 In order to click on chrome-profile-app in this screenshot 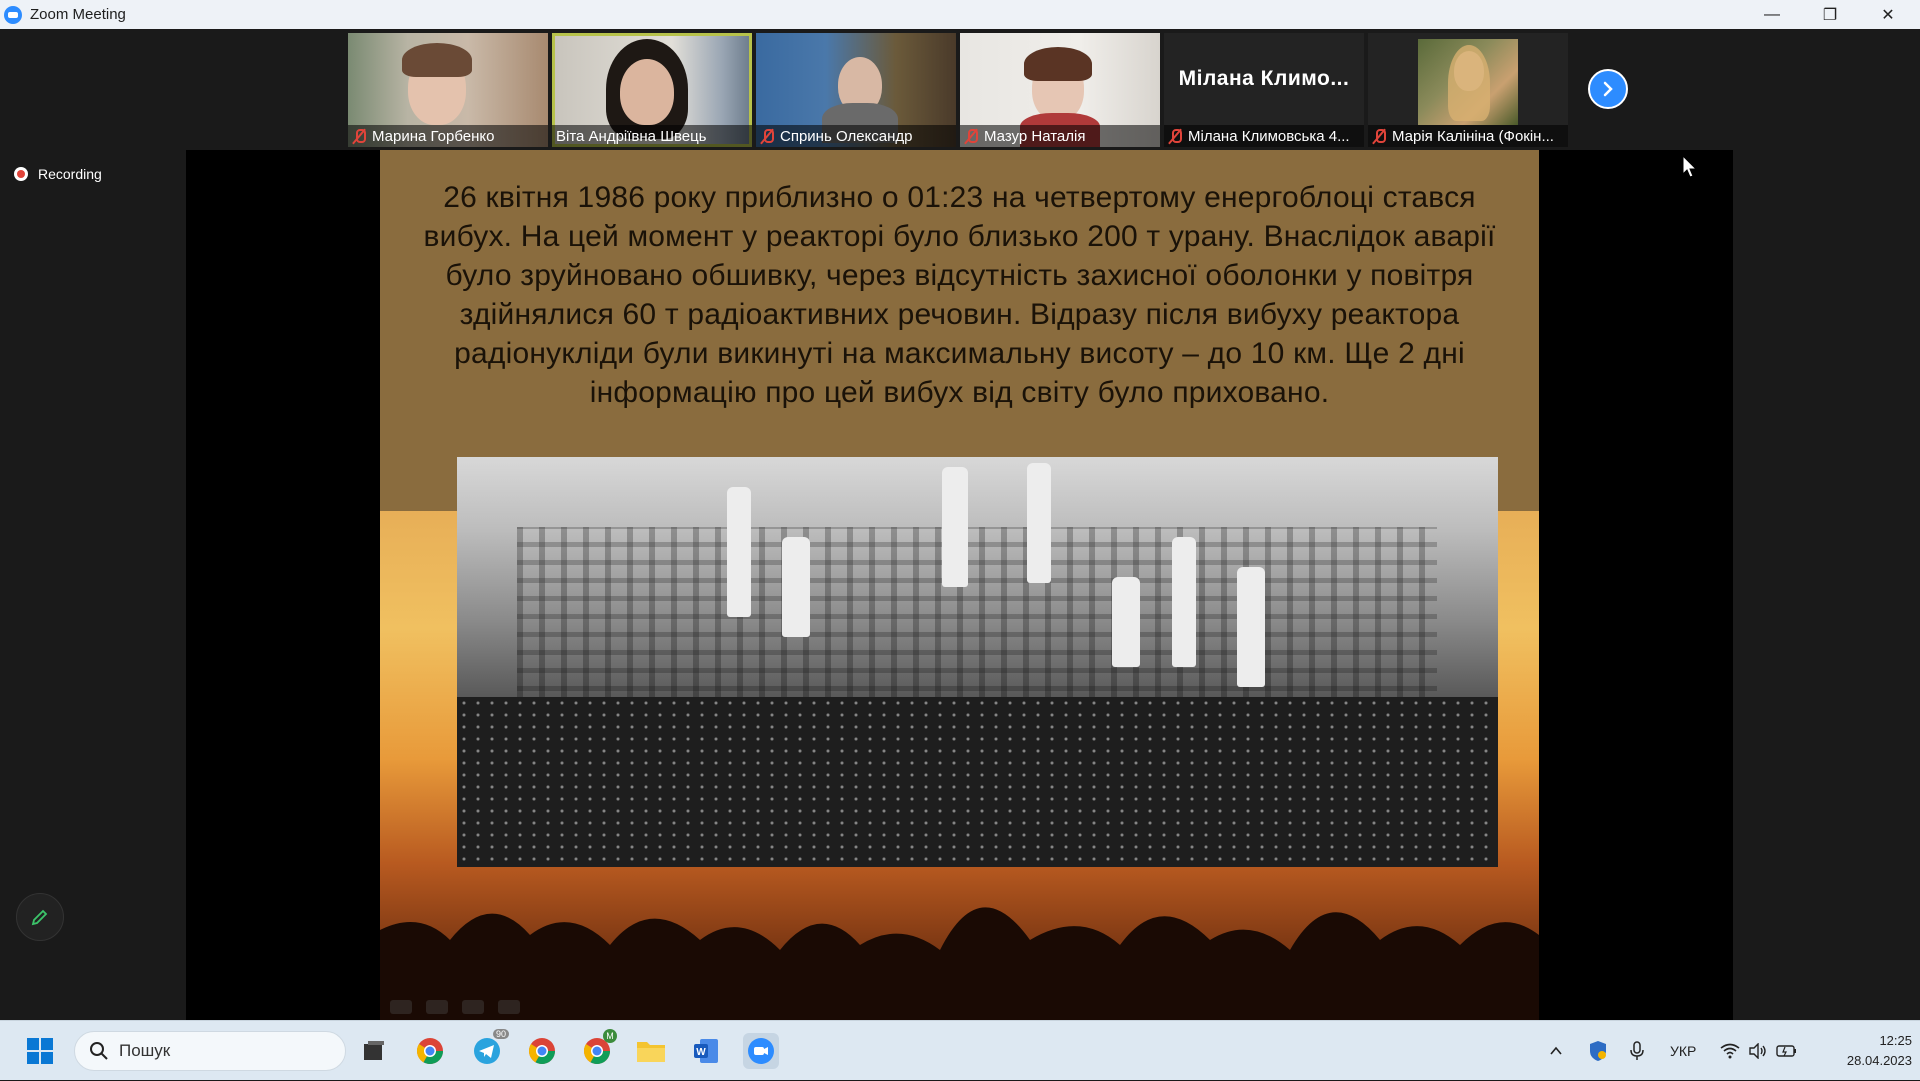, I will do `click(542, 1051)`.